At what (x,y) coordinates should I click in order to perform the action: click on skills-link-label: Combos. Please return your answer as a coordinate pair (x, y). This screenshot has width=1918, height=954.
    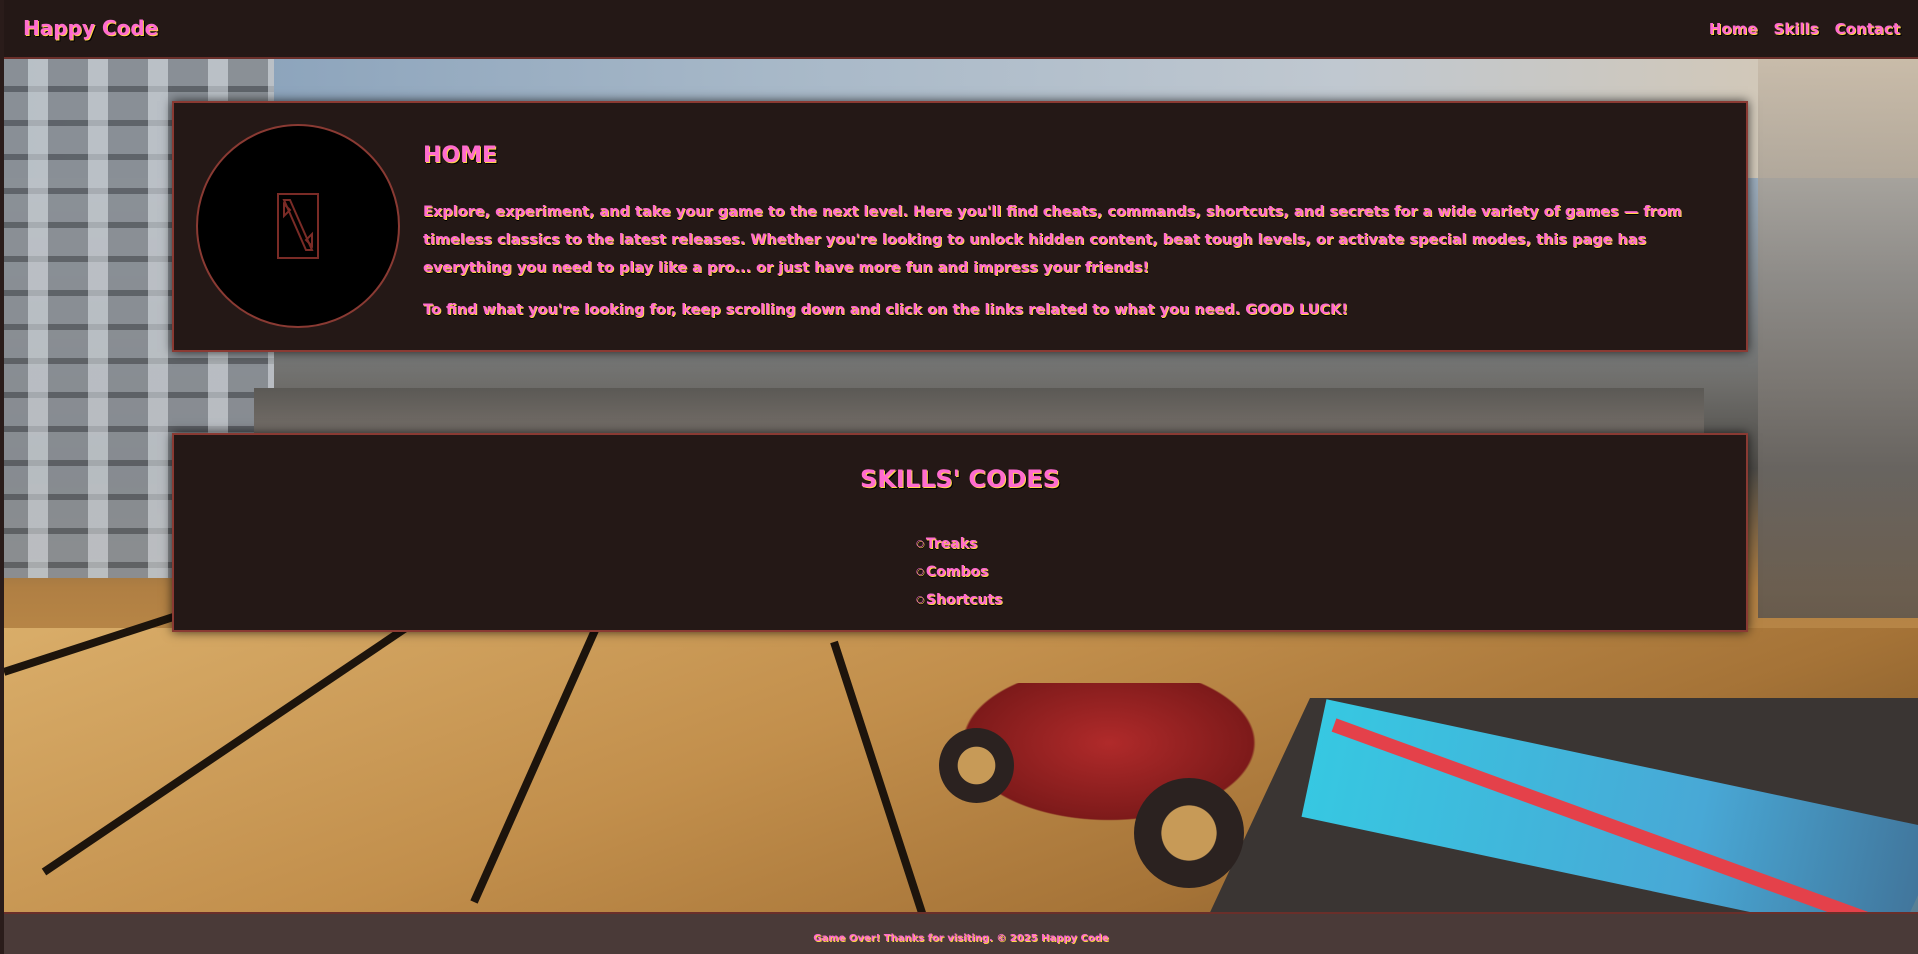
    Looking at the image, I should click on (957, 572).